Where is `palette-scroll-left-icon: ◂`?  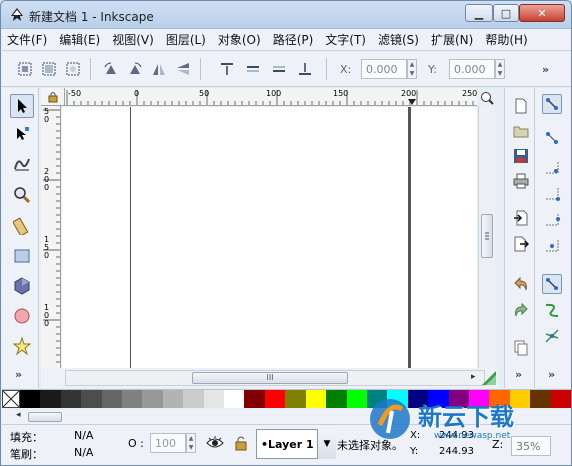 palette-scroll-left-icon: ◂ is located at coordinates (18, 415).